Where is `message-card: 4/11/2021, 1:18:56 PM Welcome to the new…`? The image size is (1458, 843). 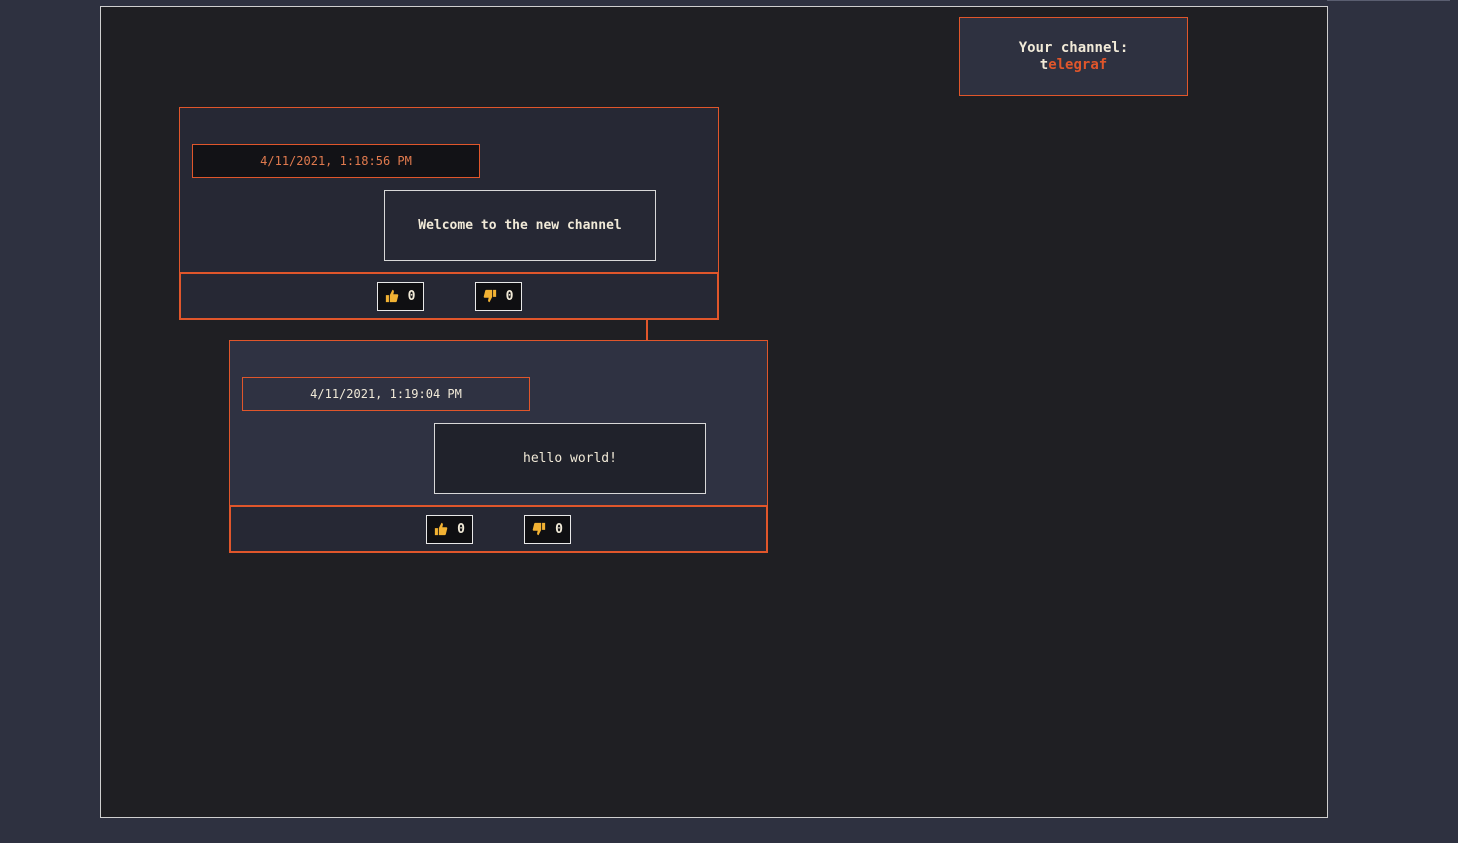 message-card: 4/11/2021, 1:18:56 PM Welcome to the new… is located at coordinates (449, 213).